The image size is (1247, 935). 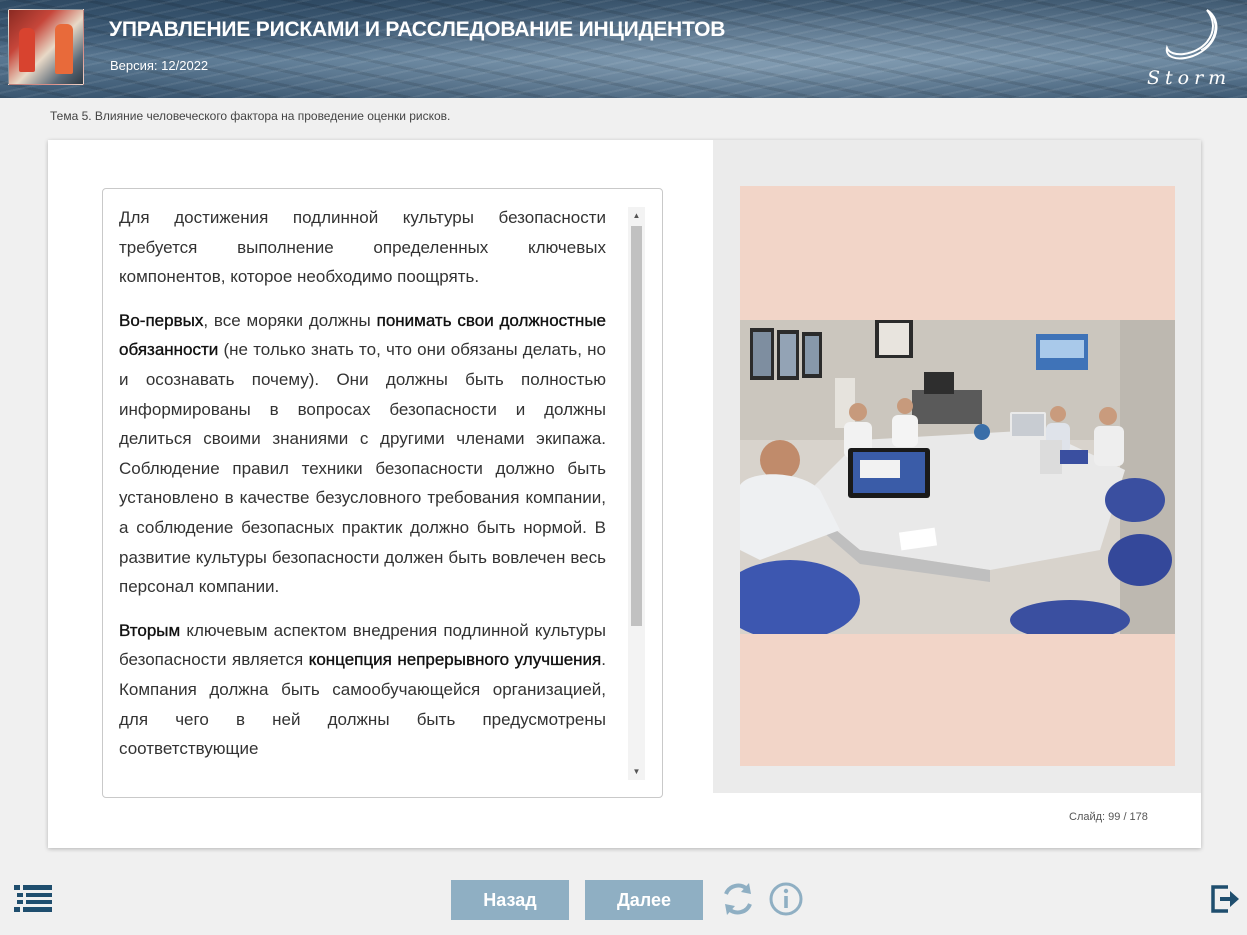 I want to click on header-background, so click(x=623, y=49).